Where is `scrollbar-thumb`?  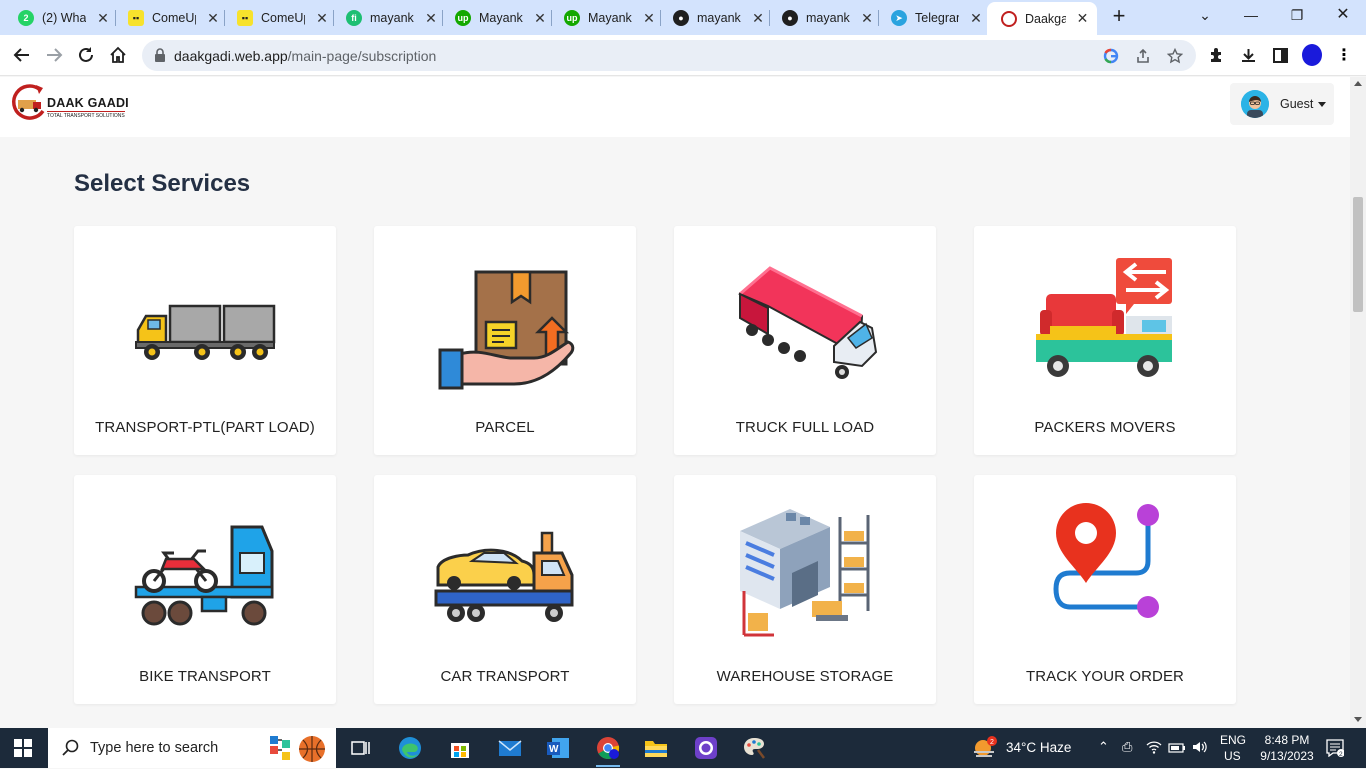 scrollbar-thumb is located at coordinates (1358, 254).